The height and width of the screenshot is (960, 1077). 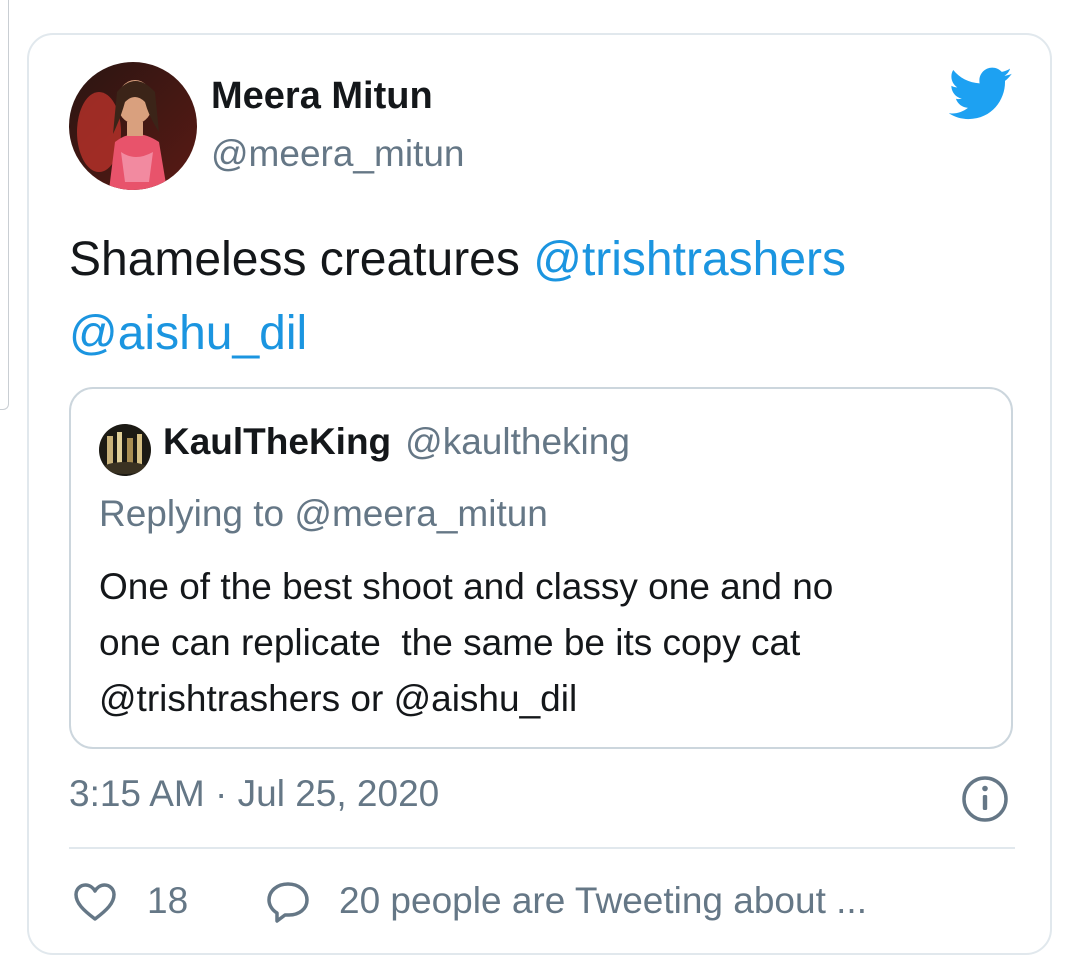 I want to click on quoted-header: KaulTheKing @kaultheking, so click(x=396, y=442).